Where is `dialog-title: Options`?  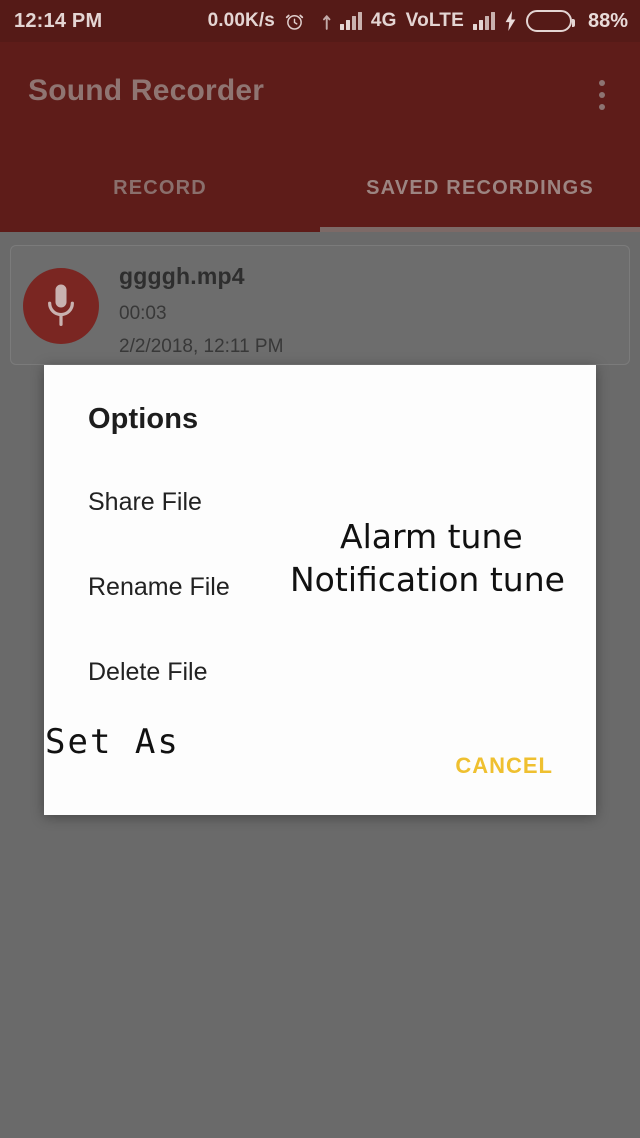 dialog-title: Options is located at coordinates (143, 419).